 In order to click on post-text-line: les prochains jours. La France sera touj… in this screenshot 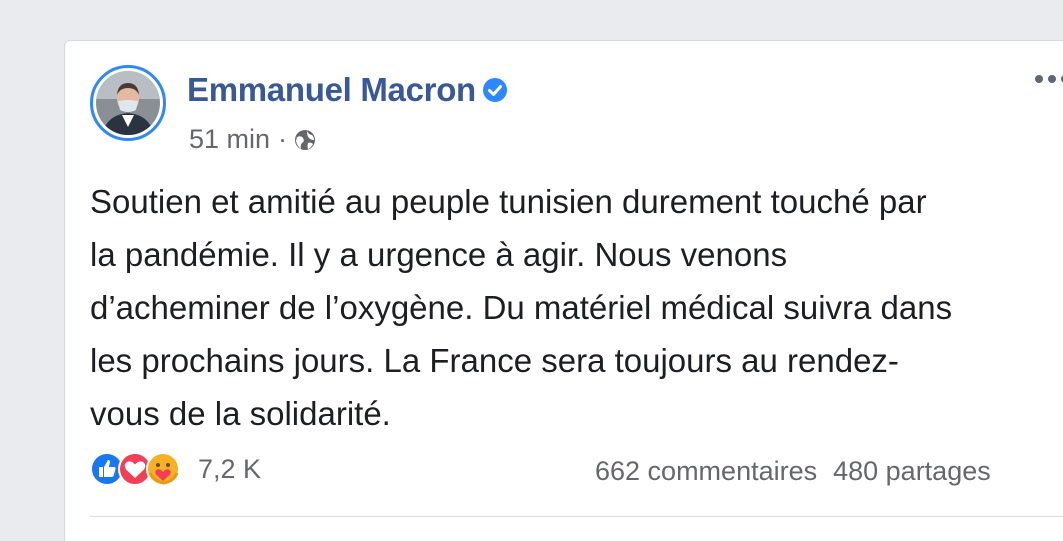, I will do `click(494, 360)`.